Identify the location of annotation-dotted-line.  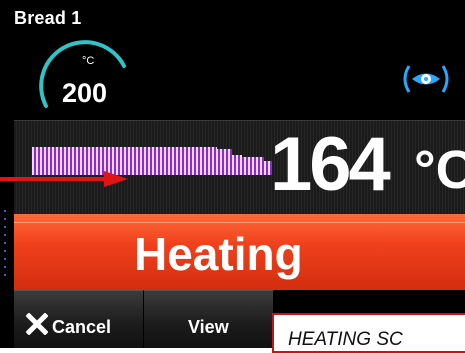
(6, 240).